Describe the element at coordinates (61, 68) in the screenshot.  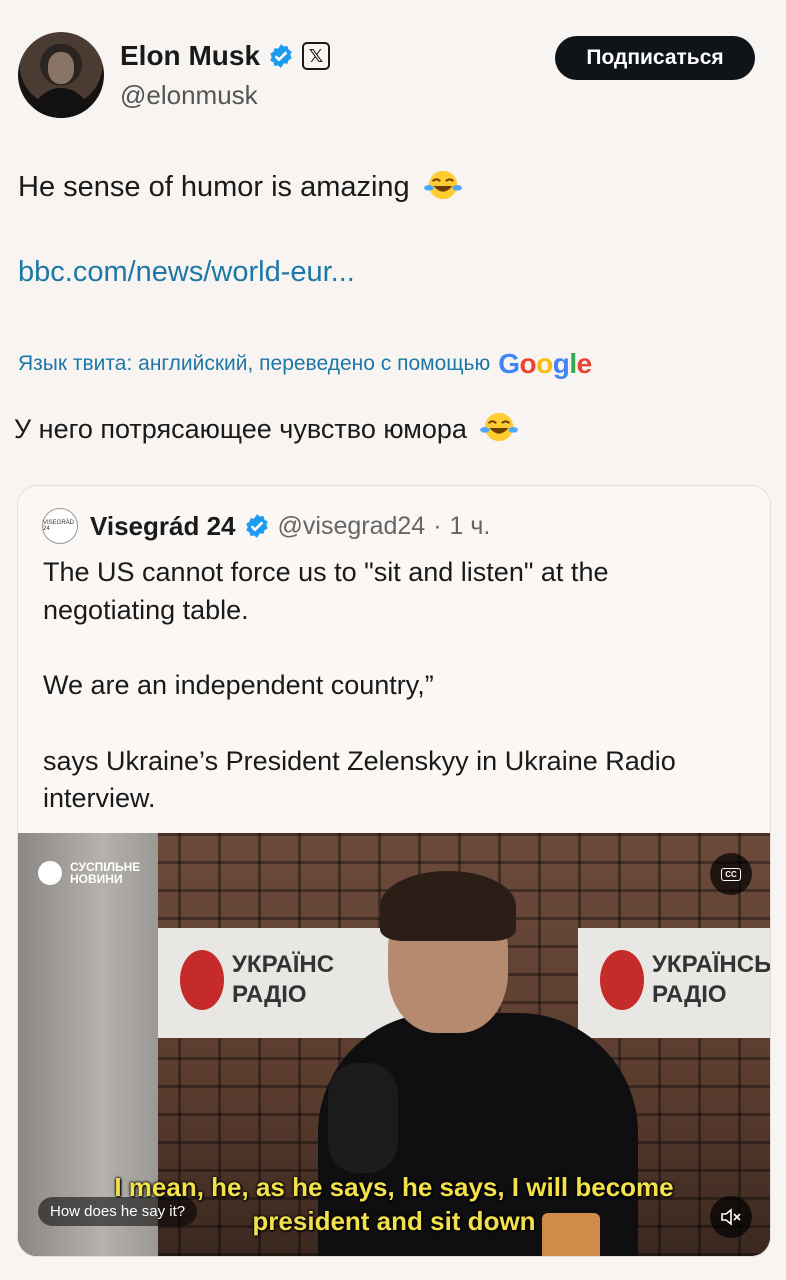
I see `avatar-face` at that location.